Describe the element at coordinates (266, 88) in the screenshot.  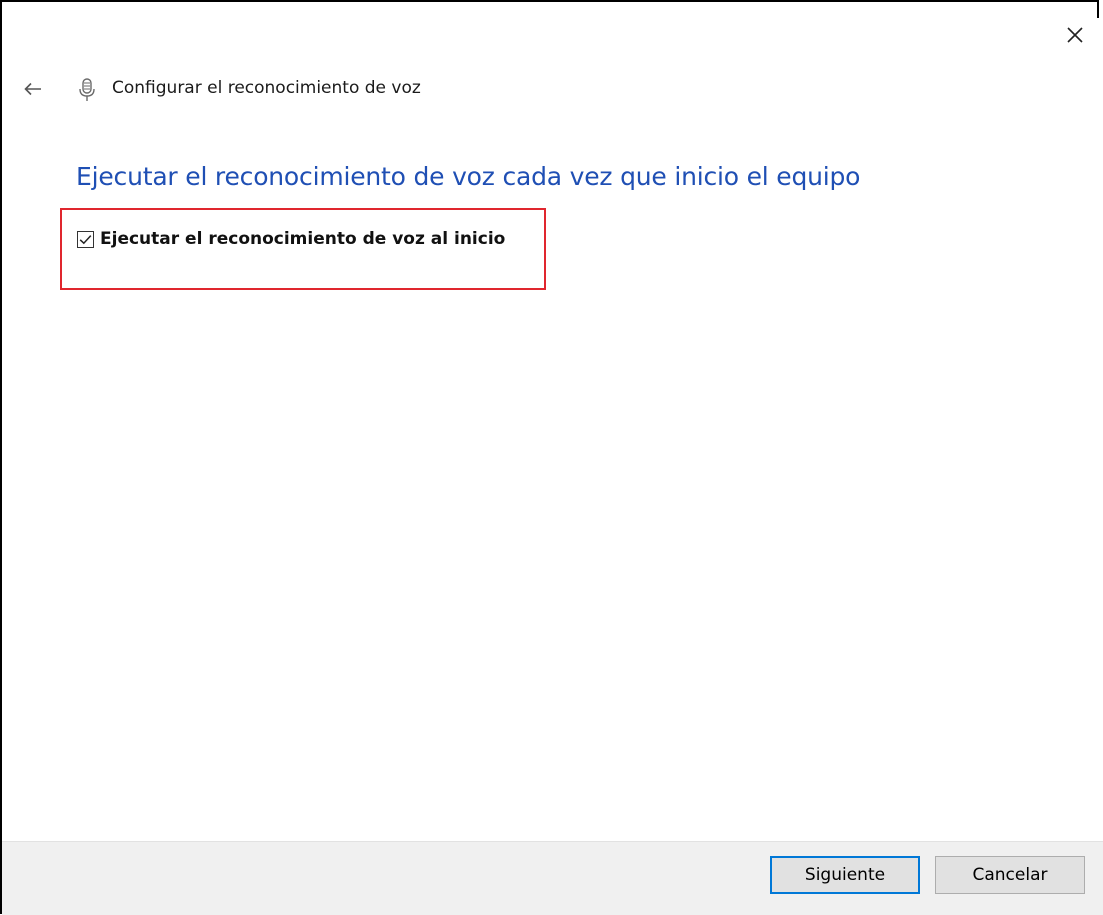
I see `window-title: Configurar el reconocimiento de voz` at that location.